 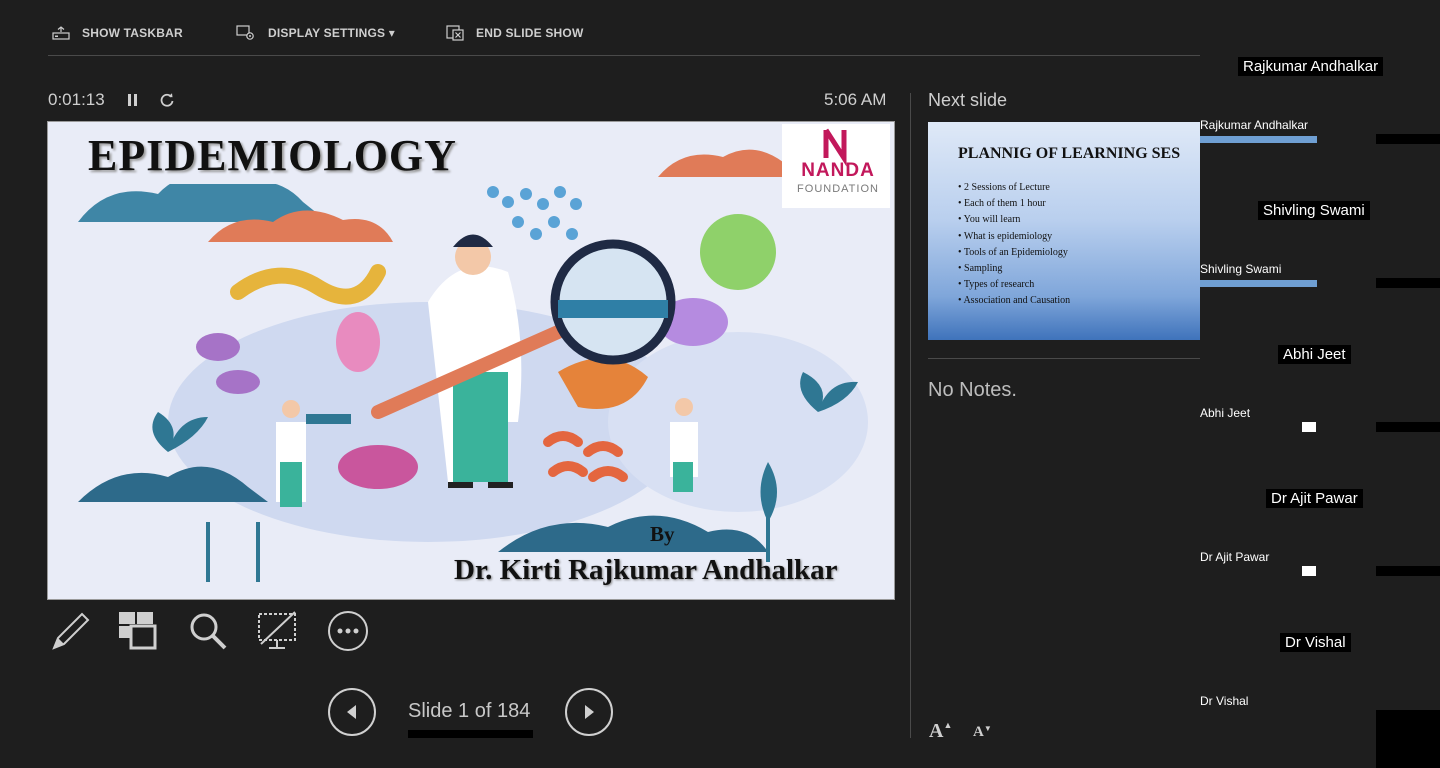 What do you see at coordinates (624, 55) in the screenshot?
I see `toolbar-divider` at bounding box center [624, 55].